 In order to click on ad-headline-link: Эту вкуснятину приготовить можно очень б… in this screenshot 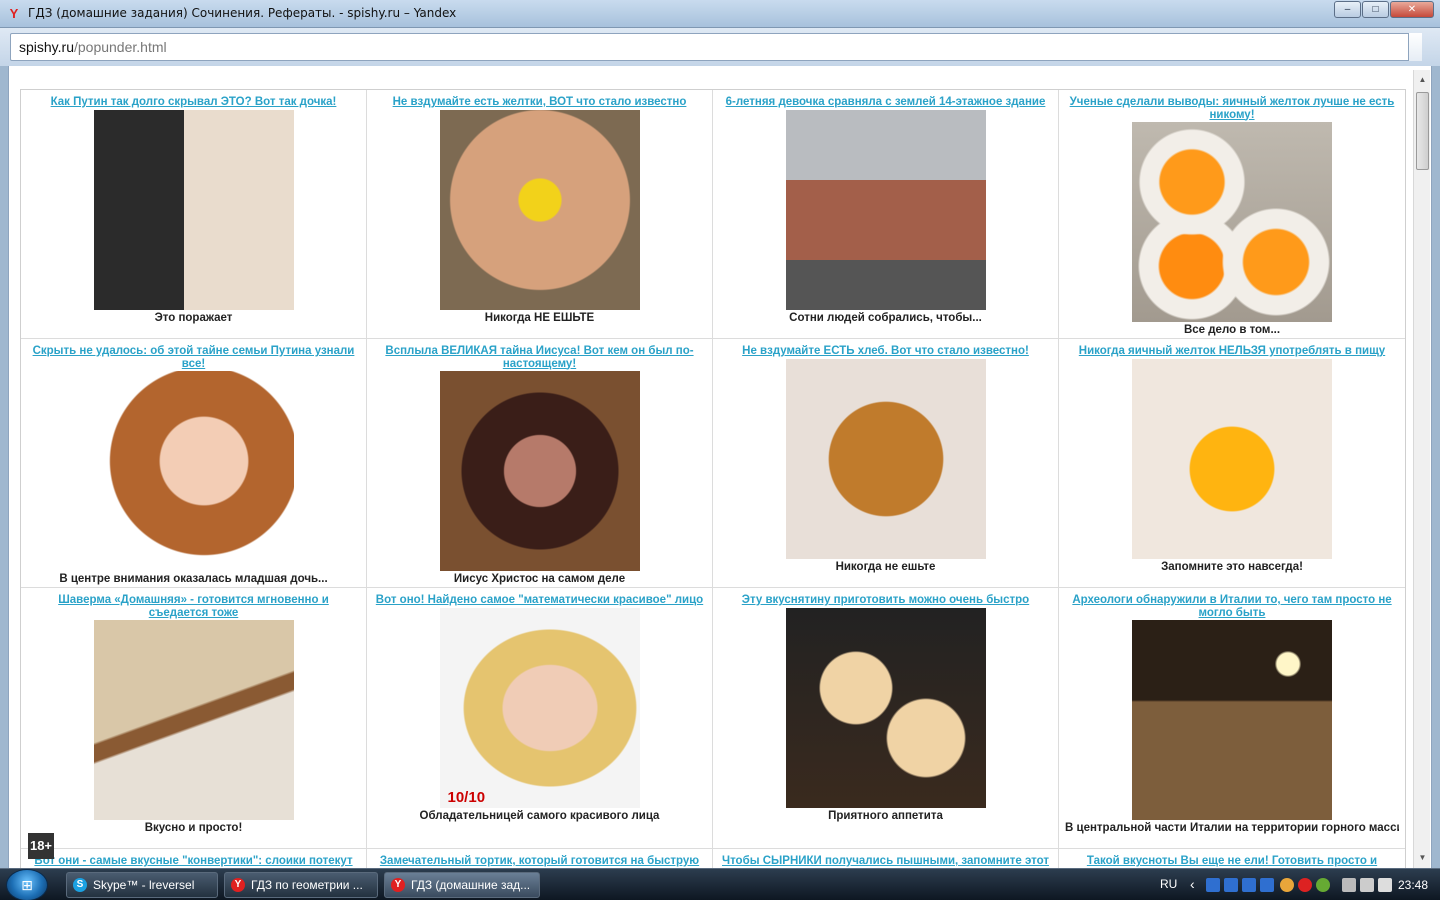, I will do `click(885, 600)`.